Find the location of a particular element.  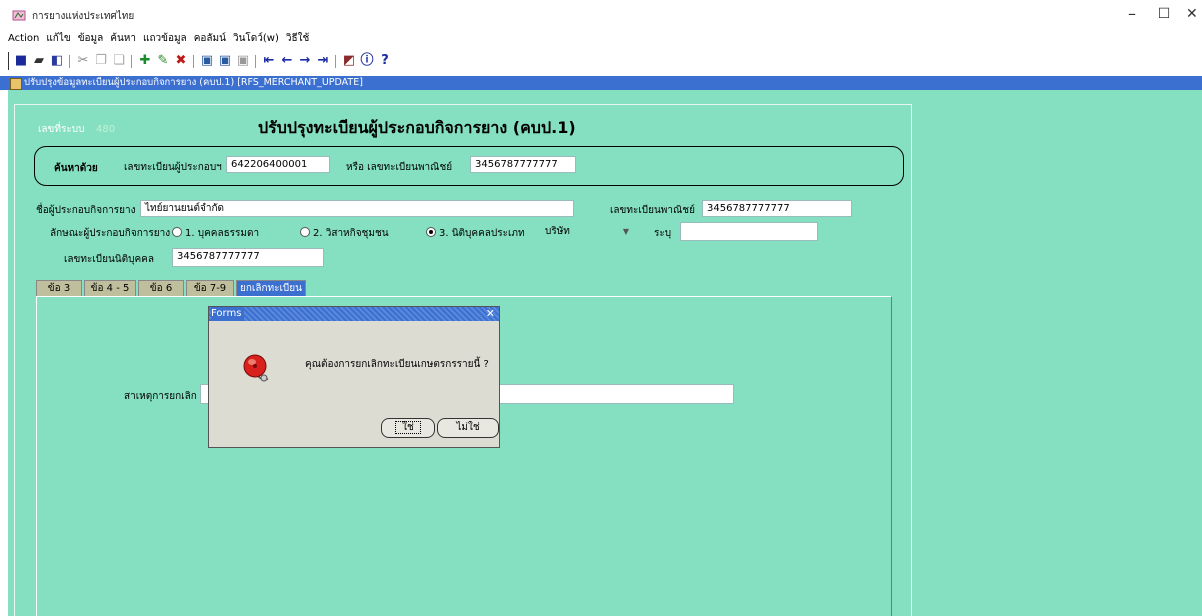

app-title: การยางแห่งประเทศไทย is located at coordinates (83, 16).